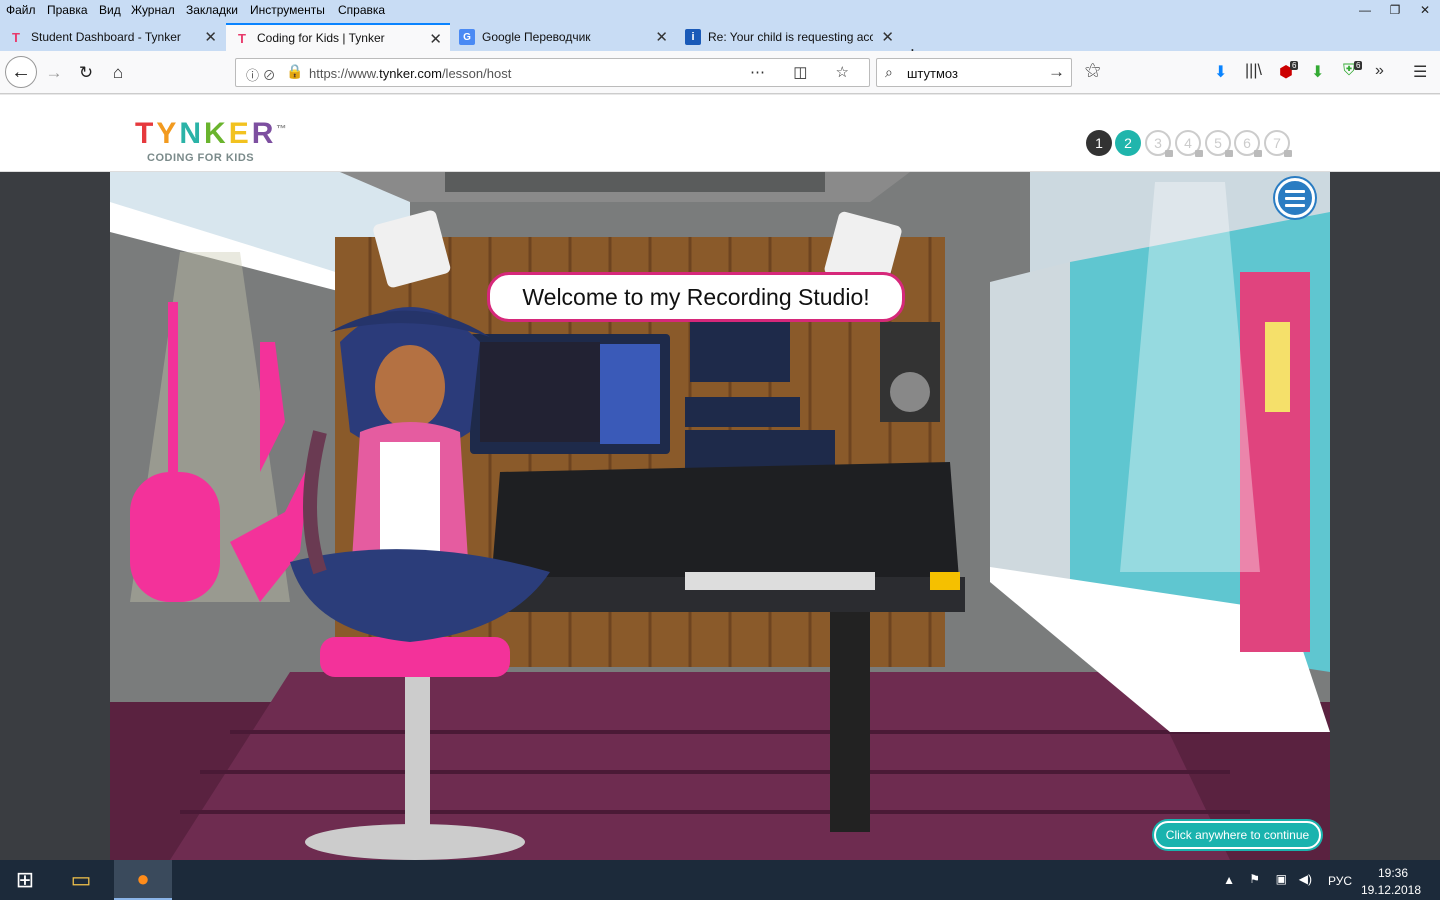  Describe the element at coordinates (1237, 835) in the screenshot. I see `continue-button: Click anywhere to continue` at that location.